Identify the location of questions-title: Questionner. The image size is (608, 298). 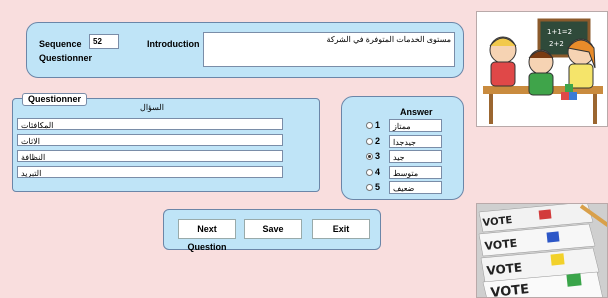
(55, 99).